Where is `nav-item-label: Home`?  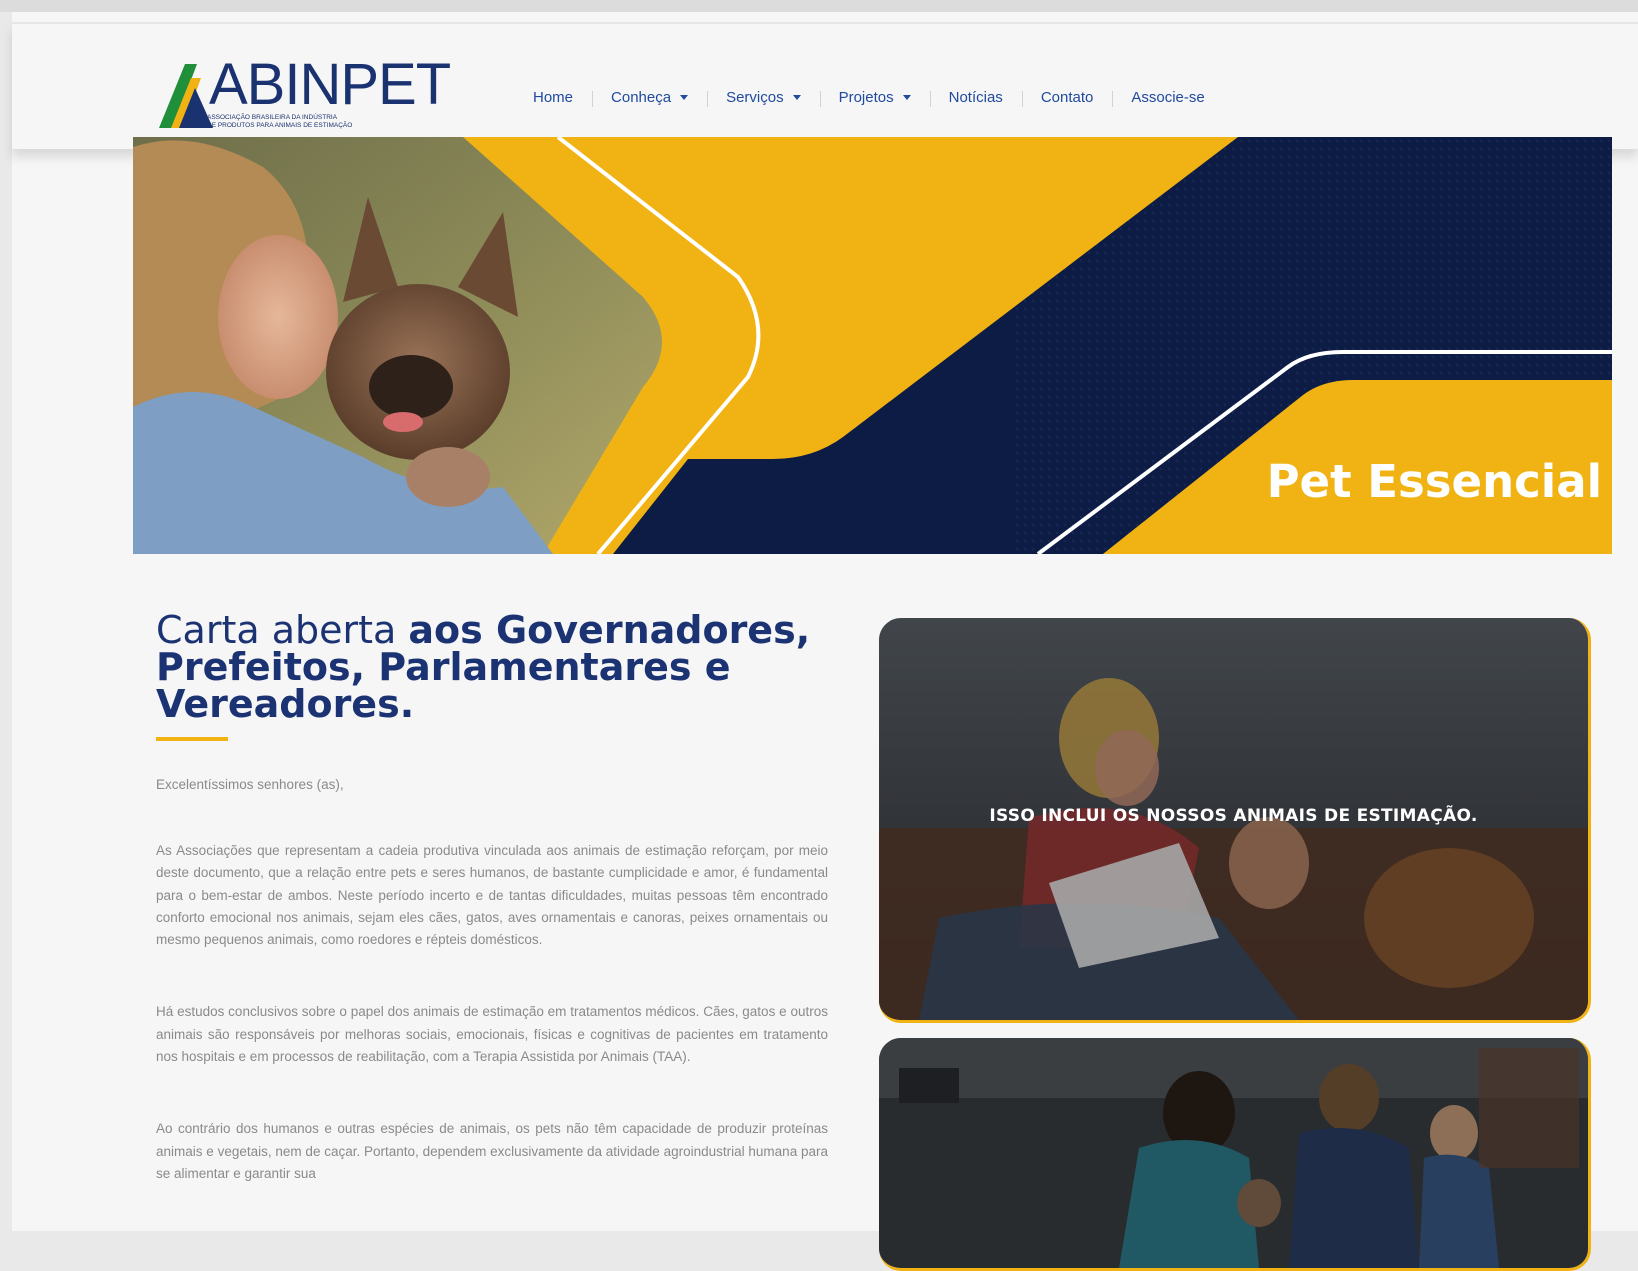
nav-item-label: Home is located at coordinates (553, 97).